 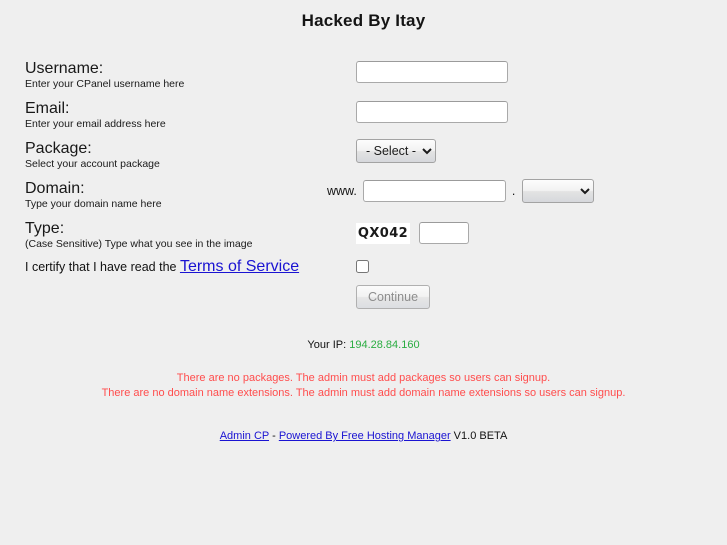 I want to click on admin-cp-link: Admin CP, so click(x=244, y=436).